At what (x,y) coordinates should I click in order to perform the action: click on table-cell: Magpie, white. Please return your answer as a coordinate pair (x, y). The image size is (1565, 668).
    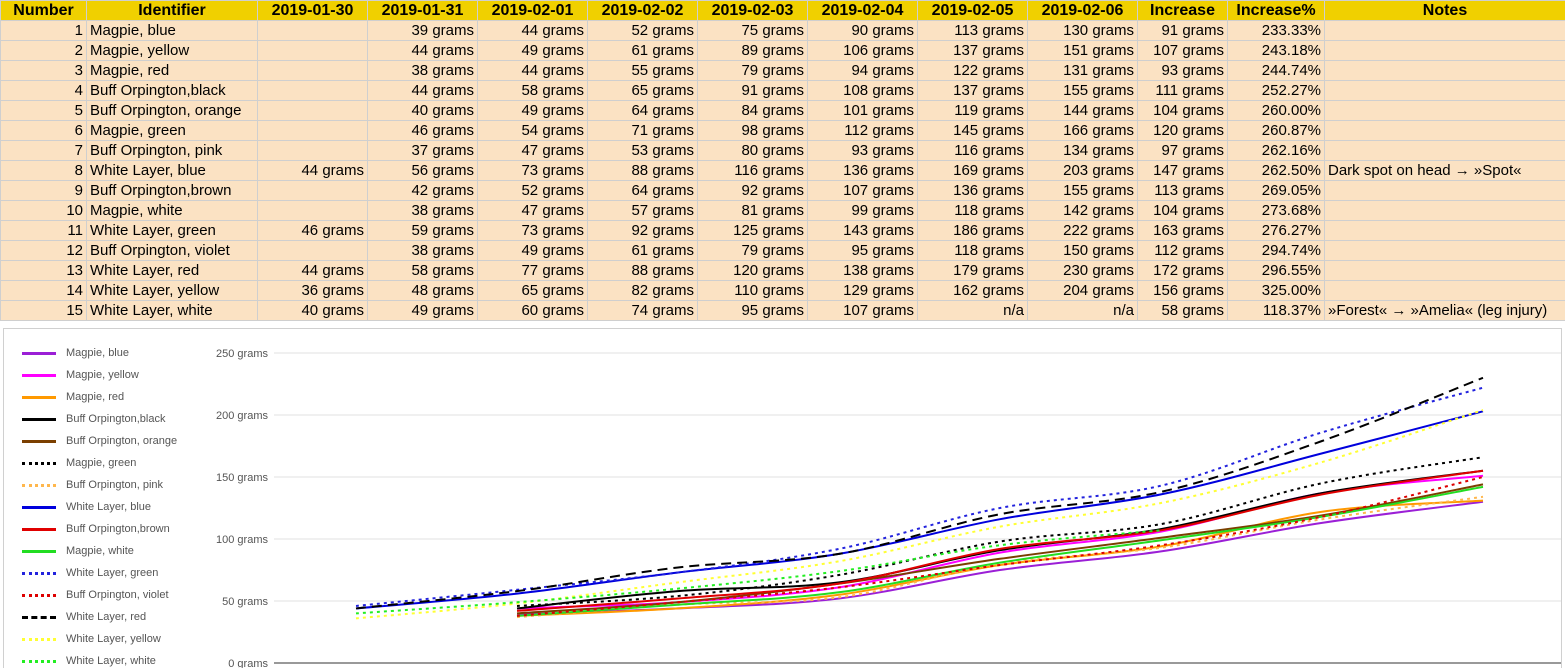
    Looking at the image, I should click on (172, 210).